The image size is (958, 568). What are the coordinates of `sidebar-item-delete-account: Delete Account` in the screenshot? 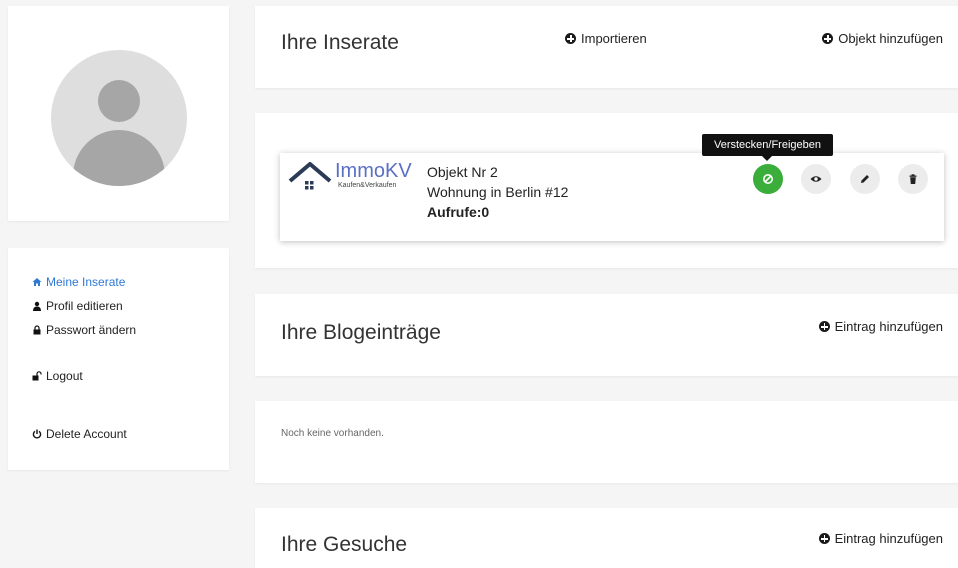 It's located at (79, 434).